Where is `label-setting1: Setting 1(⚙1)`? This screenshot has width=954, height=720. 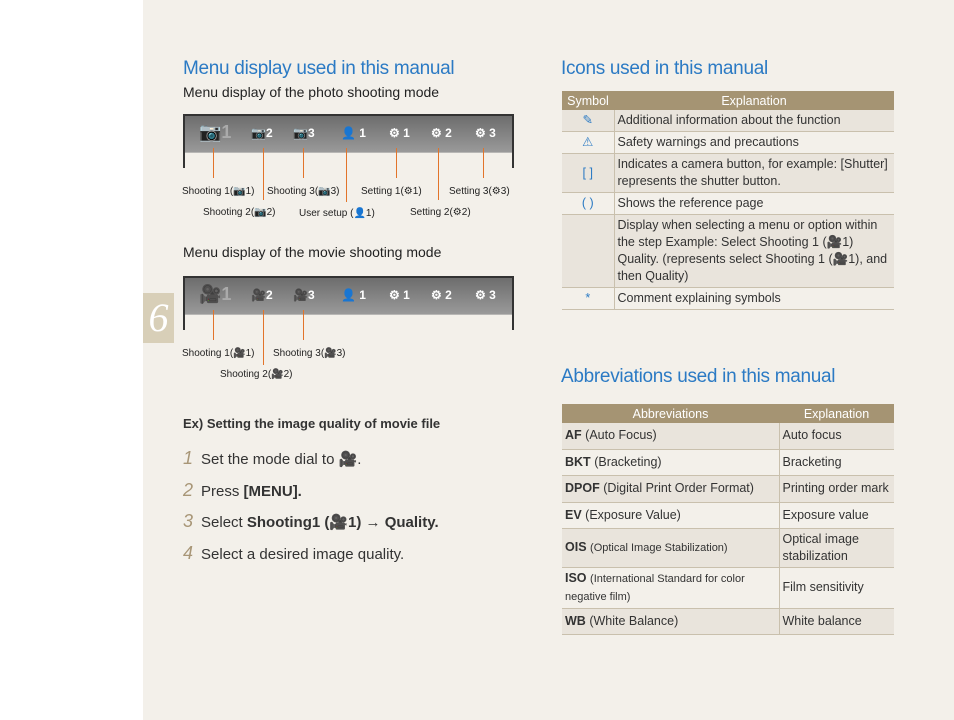
label-setting1: Setting 1(⚙1) is located at coordinates (391, 191).